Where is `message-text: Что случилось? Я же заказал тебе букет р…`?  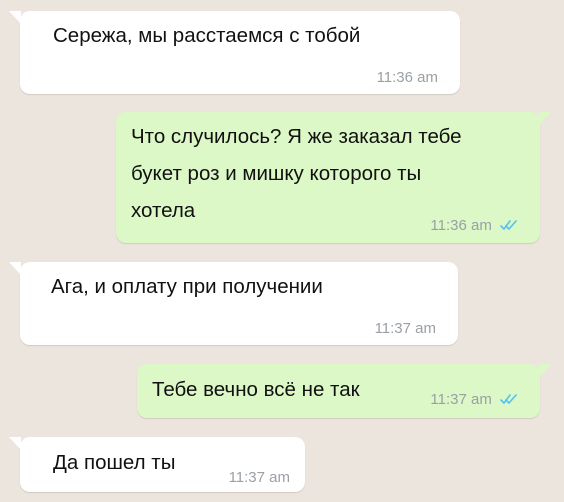
message-text: Что случилось? Я же заказал тебе букет р… is located at coordinates (296, 173).